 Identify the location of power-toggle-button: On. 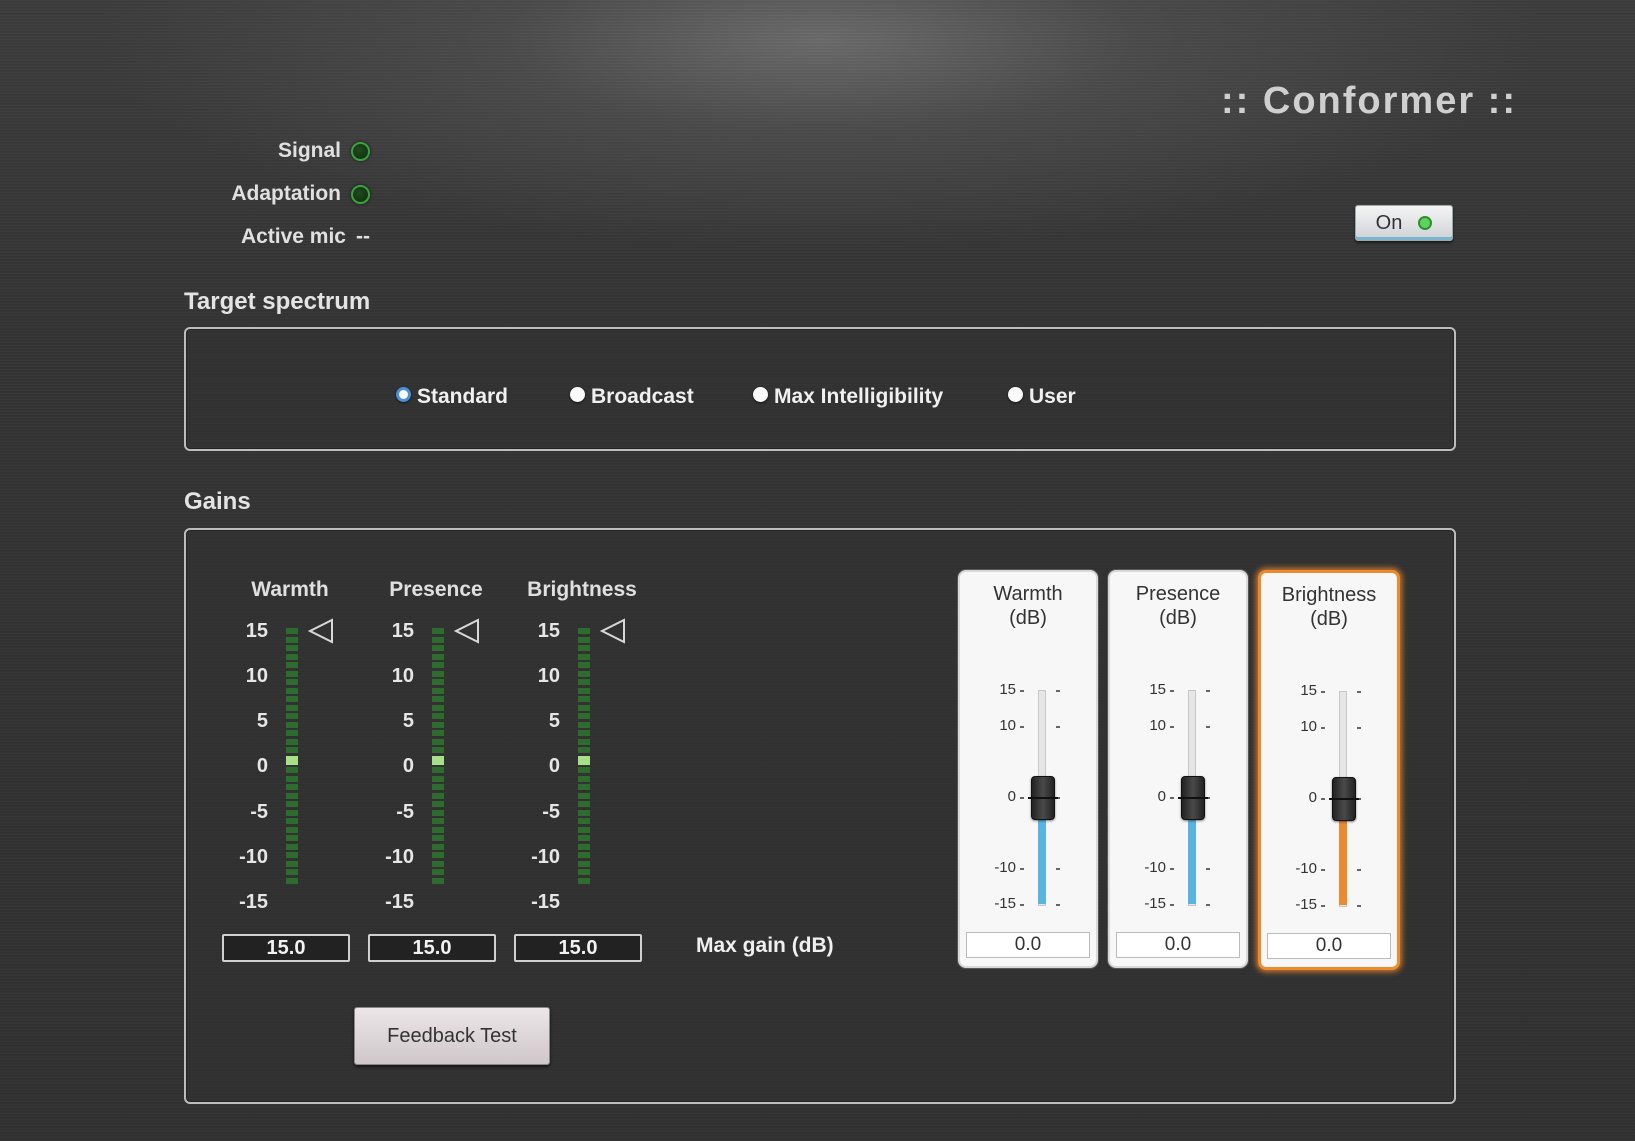
(1404, 223).